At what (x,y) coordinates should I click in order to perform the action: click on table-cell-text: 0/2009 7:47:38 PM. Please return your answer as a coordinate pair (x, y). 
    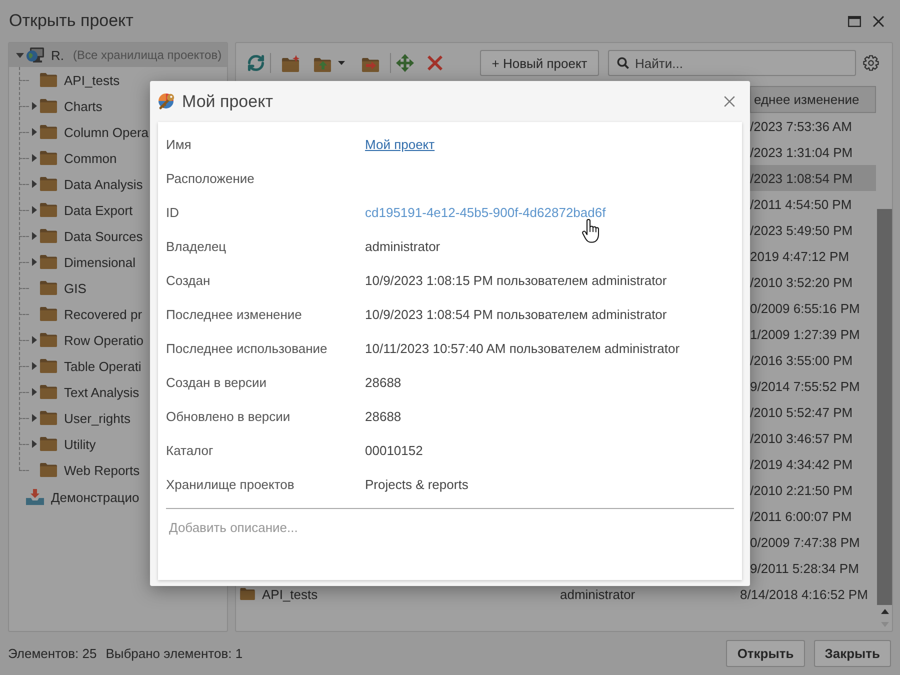
    Looking at the image, I should click on (805, 542).